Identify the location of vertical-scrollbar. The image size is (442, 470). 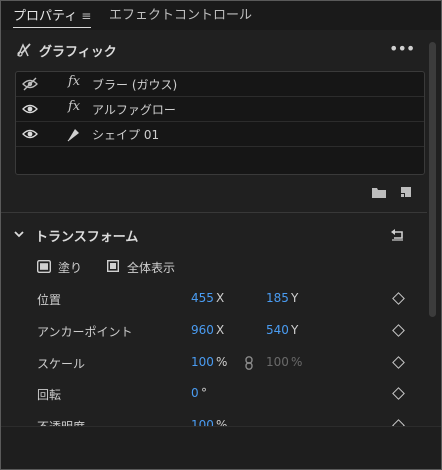
(433, 228).